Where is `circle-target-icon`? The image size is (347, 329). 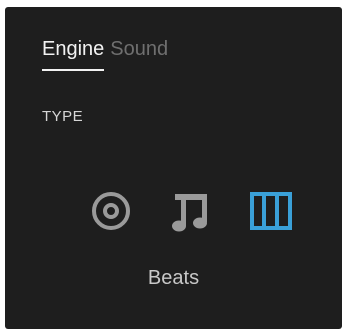 circle-target-icon is located at coordinates (111, 211).